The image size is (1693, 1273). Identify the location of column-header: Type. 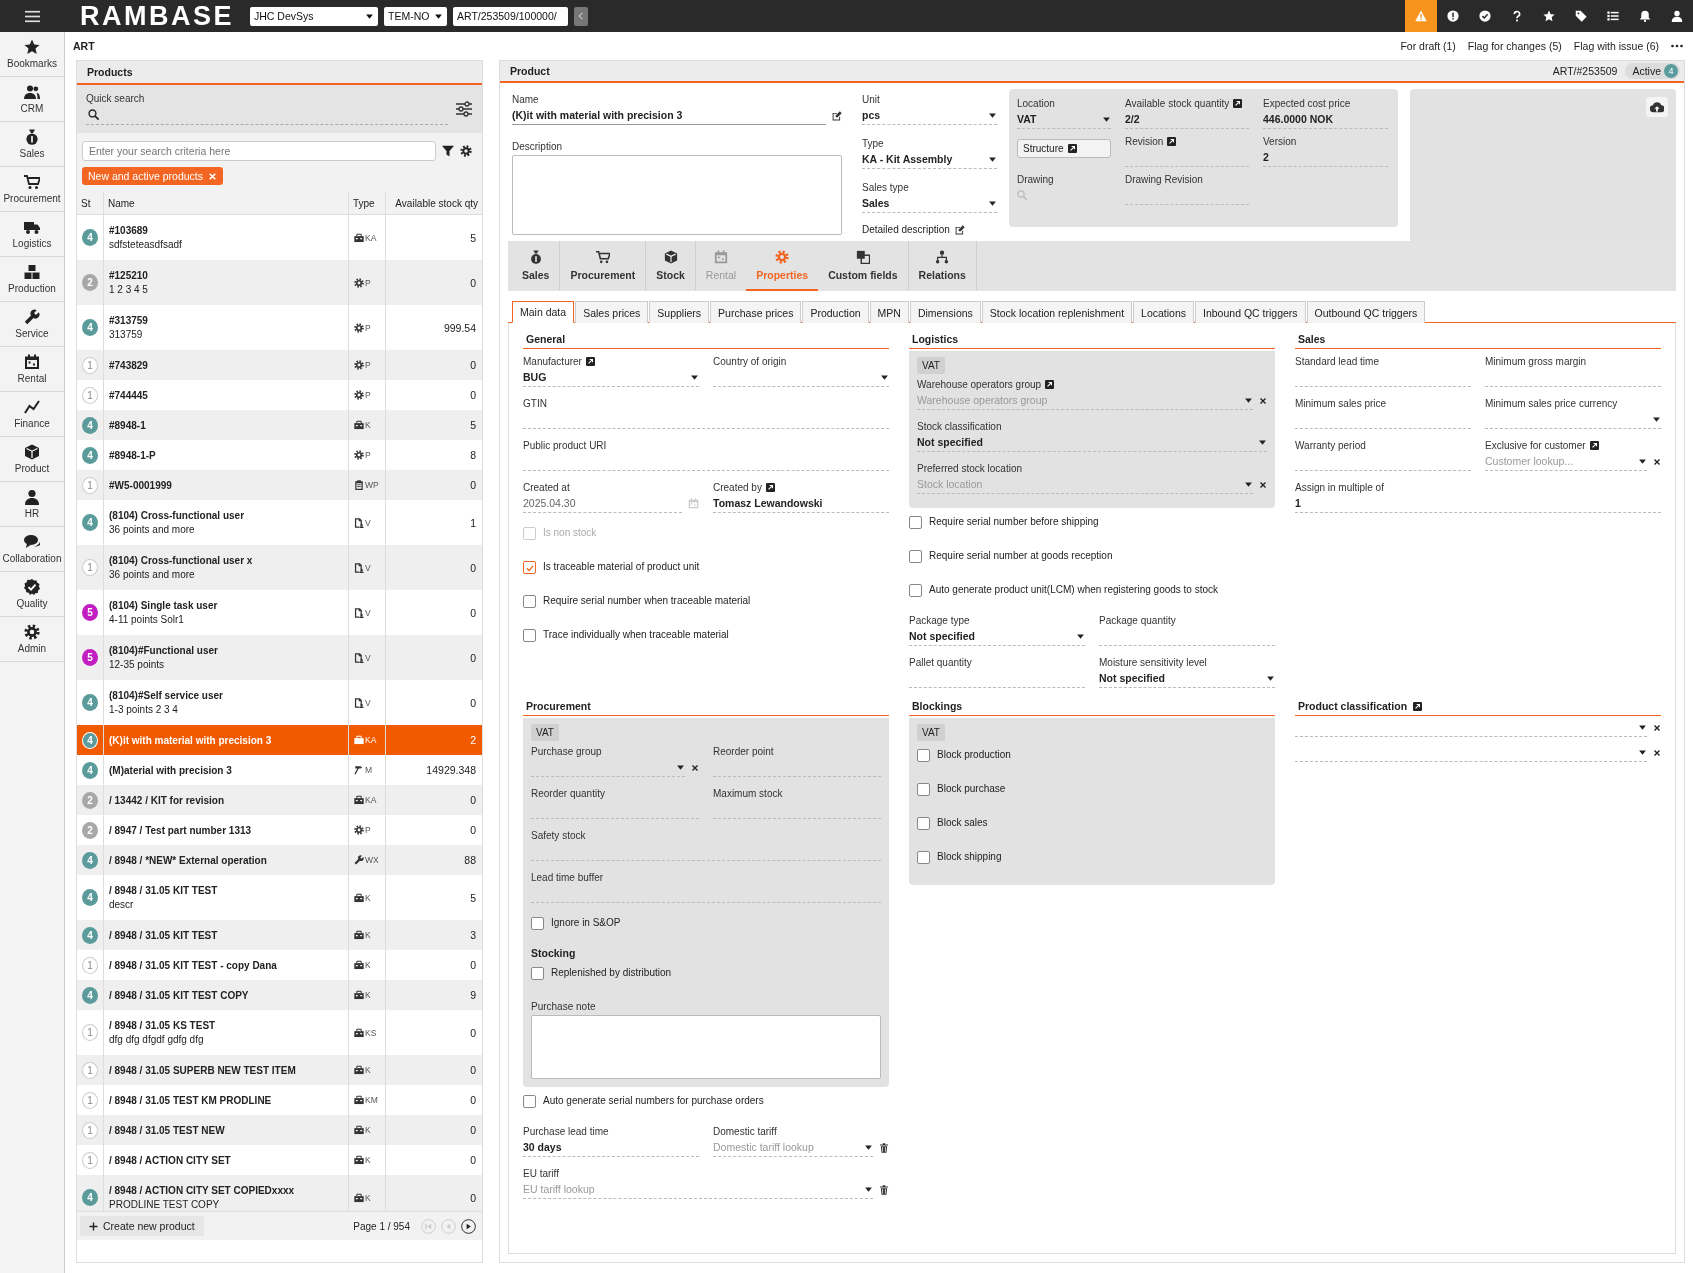
(367, 203).